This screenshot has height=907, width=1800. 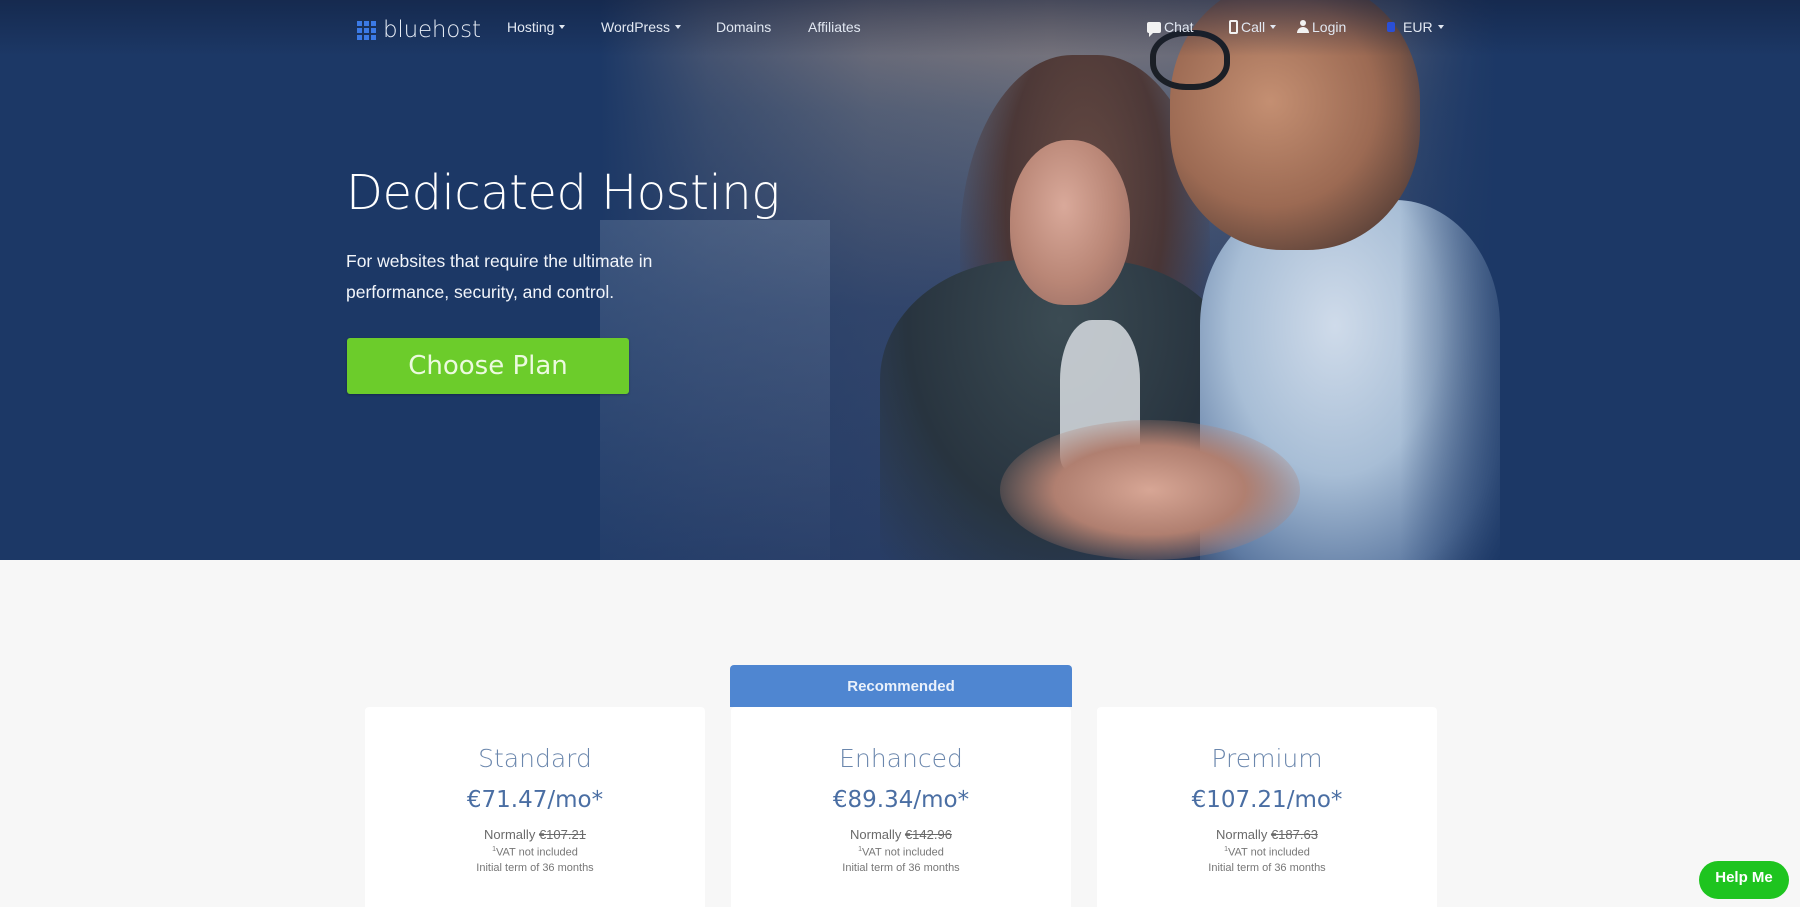 I want to click on nav-wordpress: WordPress, so click(x=641, y=27).